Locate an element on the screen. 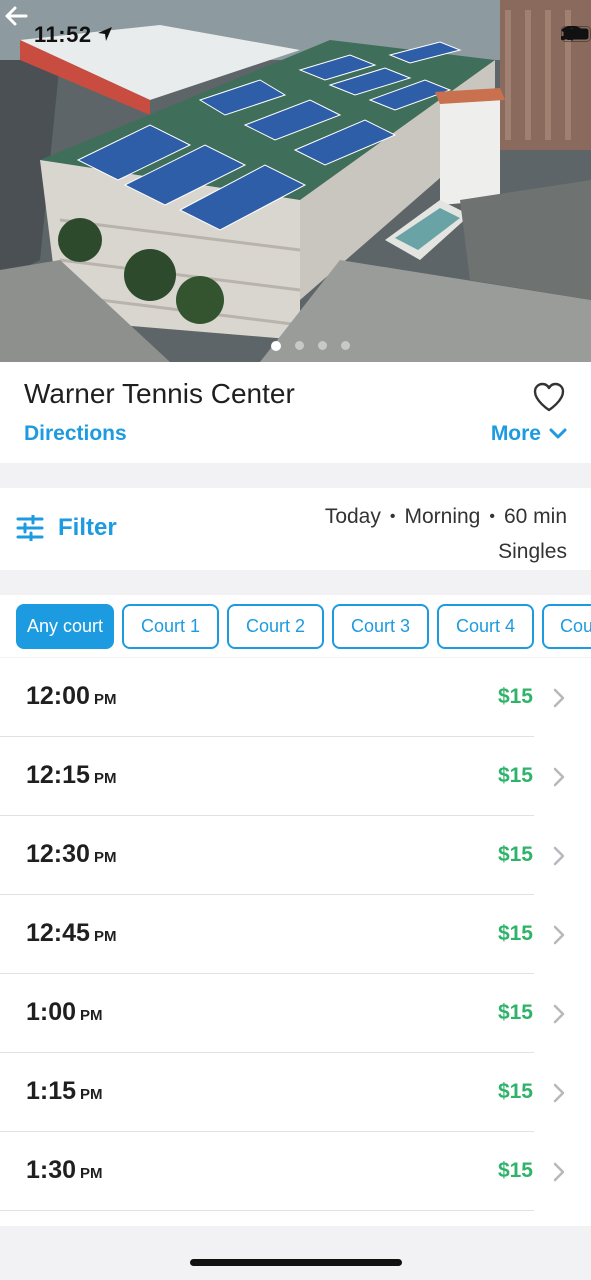 This screenshot has width=591, height=1280. time-slot-row: 12:45 PM $15 is located at coordinates (295, 934).